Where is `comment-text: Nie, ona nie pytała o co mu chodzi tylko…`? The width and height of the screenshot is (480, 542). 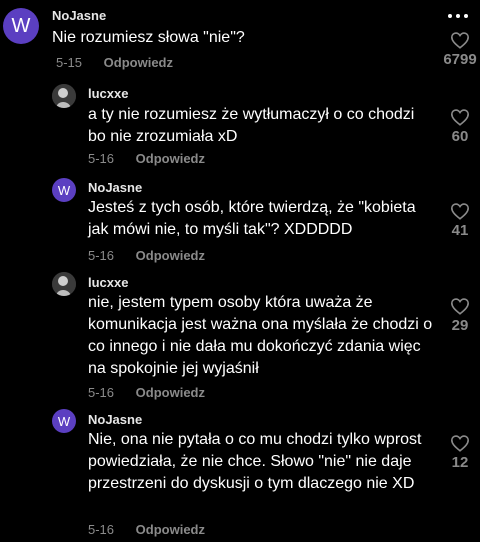 comment-text: Nie, ona nie pytała o co mu chodzi tylko… is located at coordinates (255, 461).